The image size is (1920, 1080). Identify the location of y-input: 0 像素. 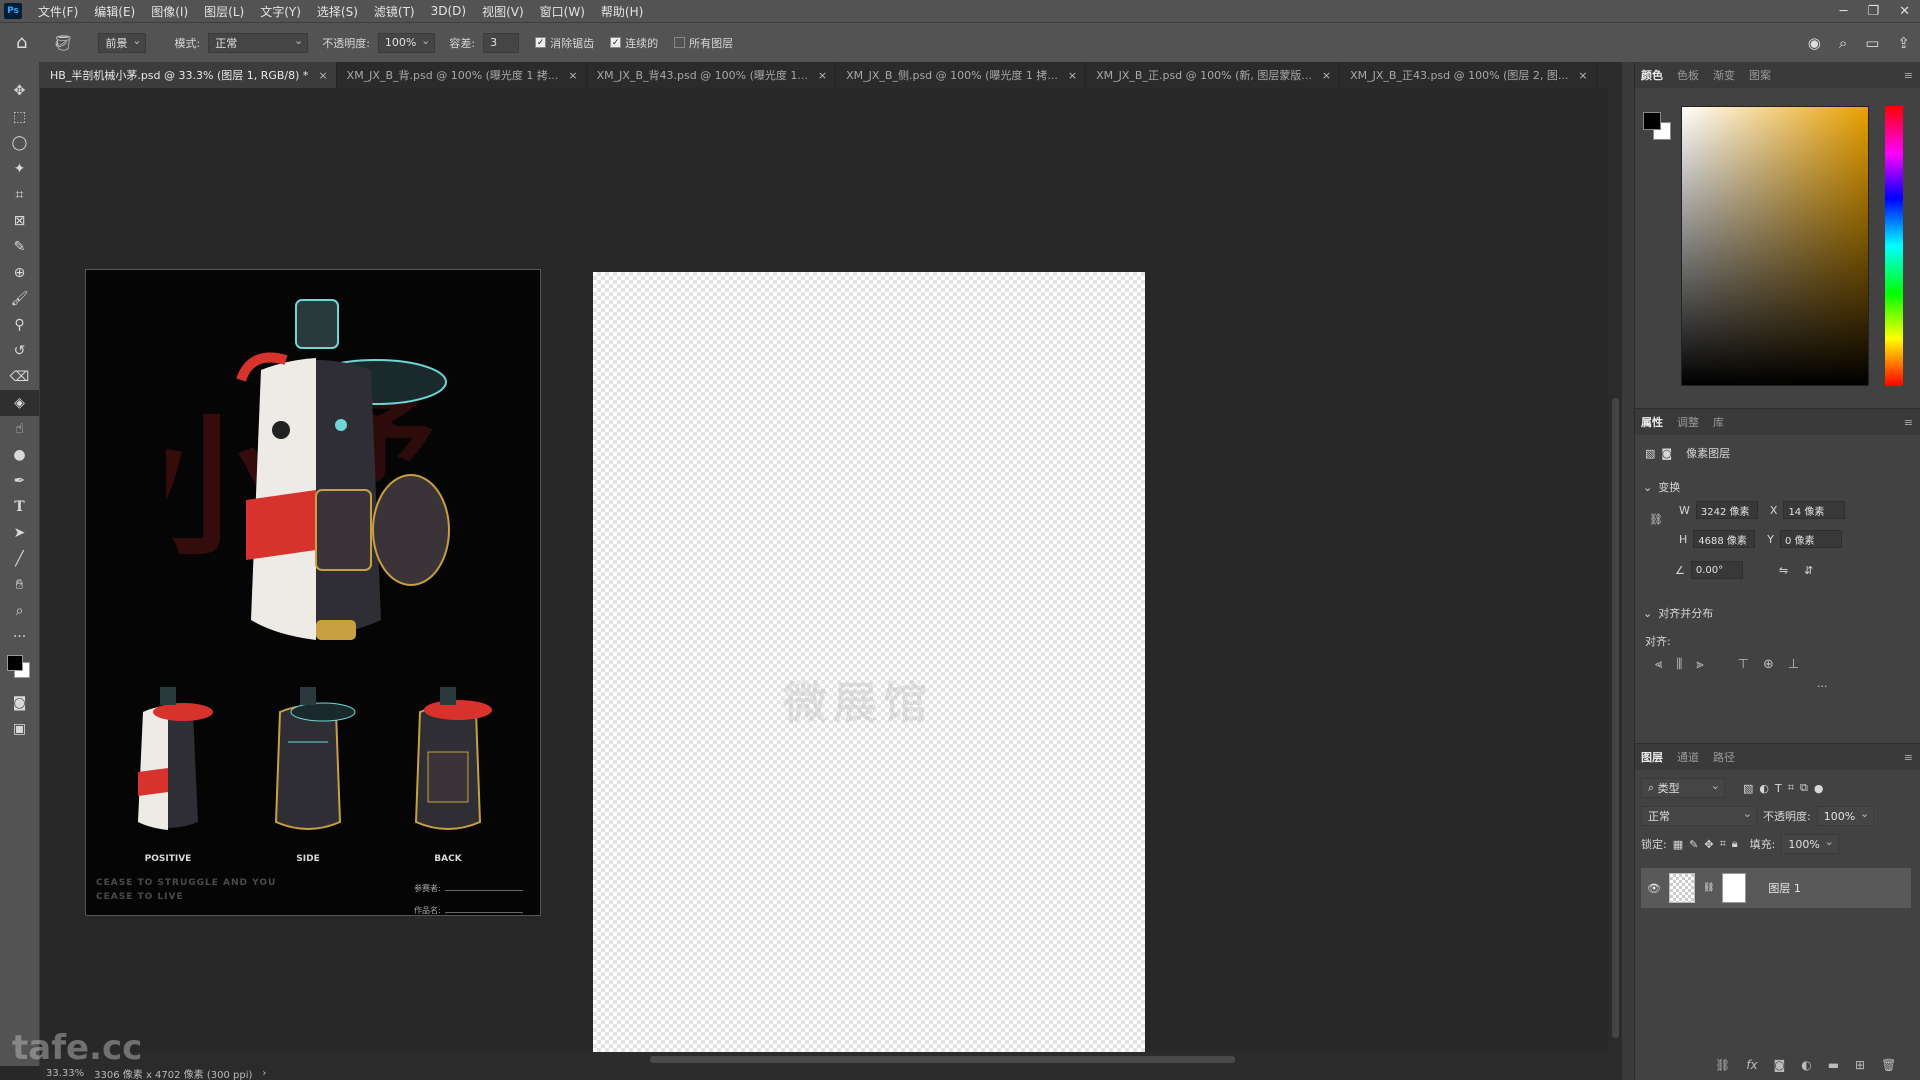
(1811, 539).